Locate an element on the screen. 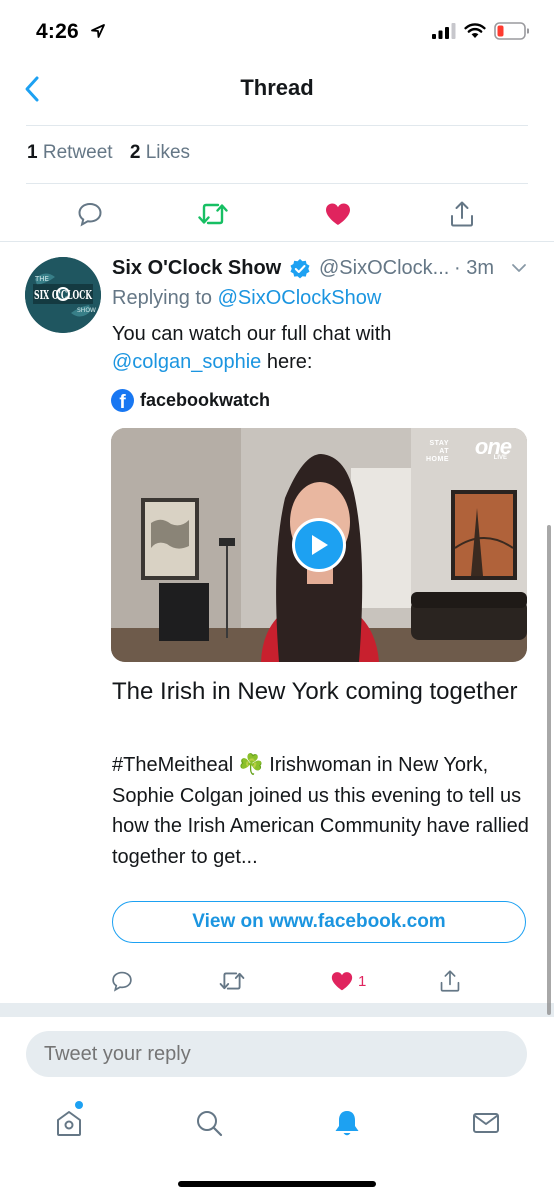 The image size is (554, 1200). messages-envelope-icon is located at coordinates (486, 1123).